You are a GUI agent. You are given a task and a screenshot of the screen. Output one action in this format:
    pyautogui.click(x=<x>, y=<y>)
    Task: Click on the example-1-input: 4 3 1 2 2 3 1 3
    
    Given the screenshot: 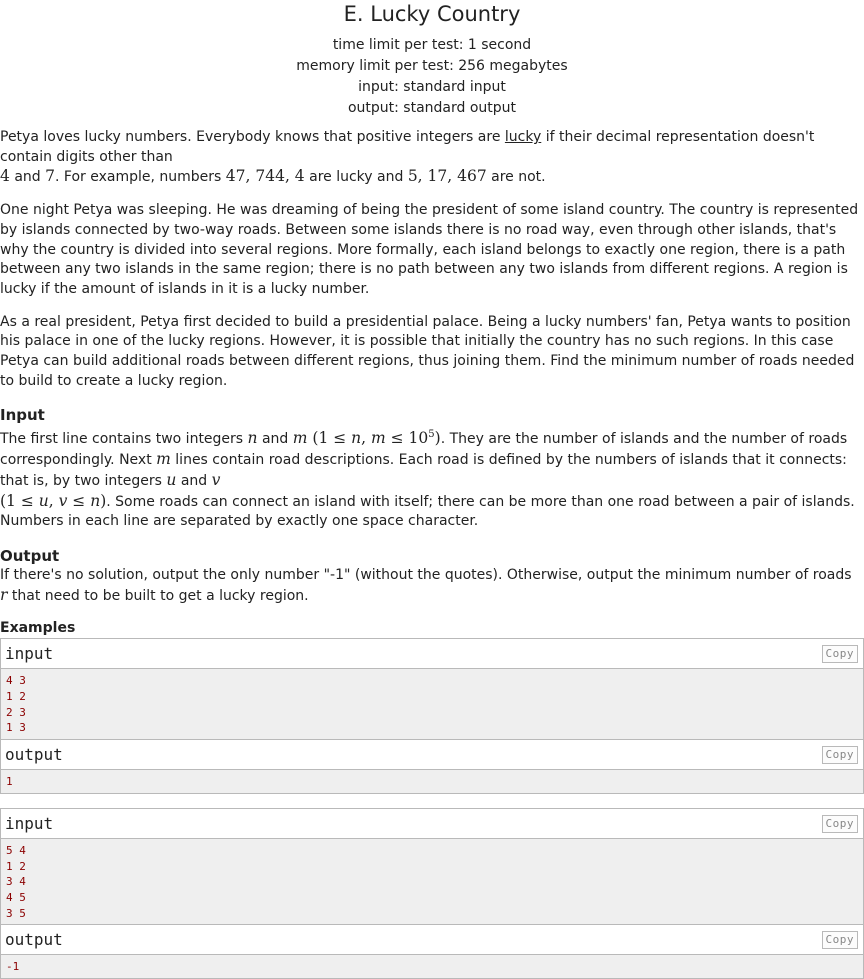 What is the action you would take?
    pyautogui.click(x=432, y=704)
    